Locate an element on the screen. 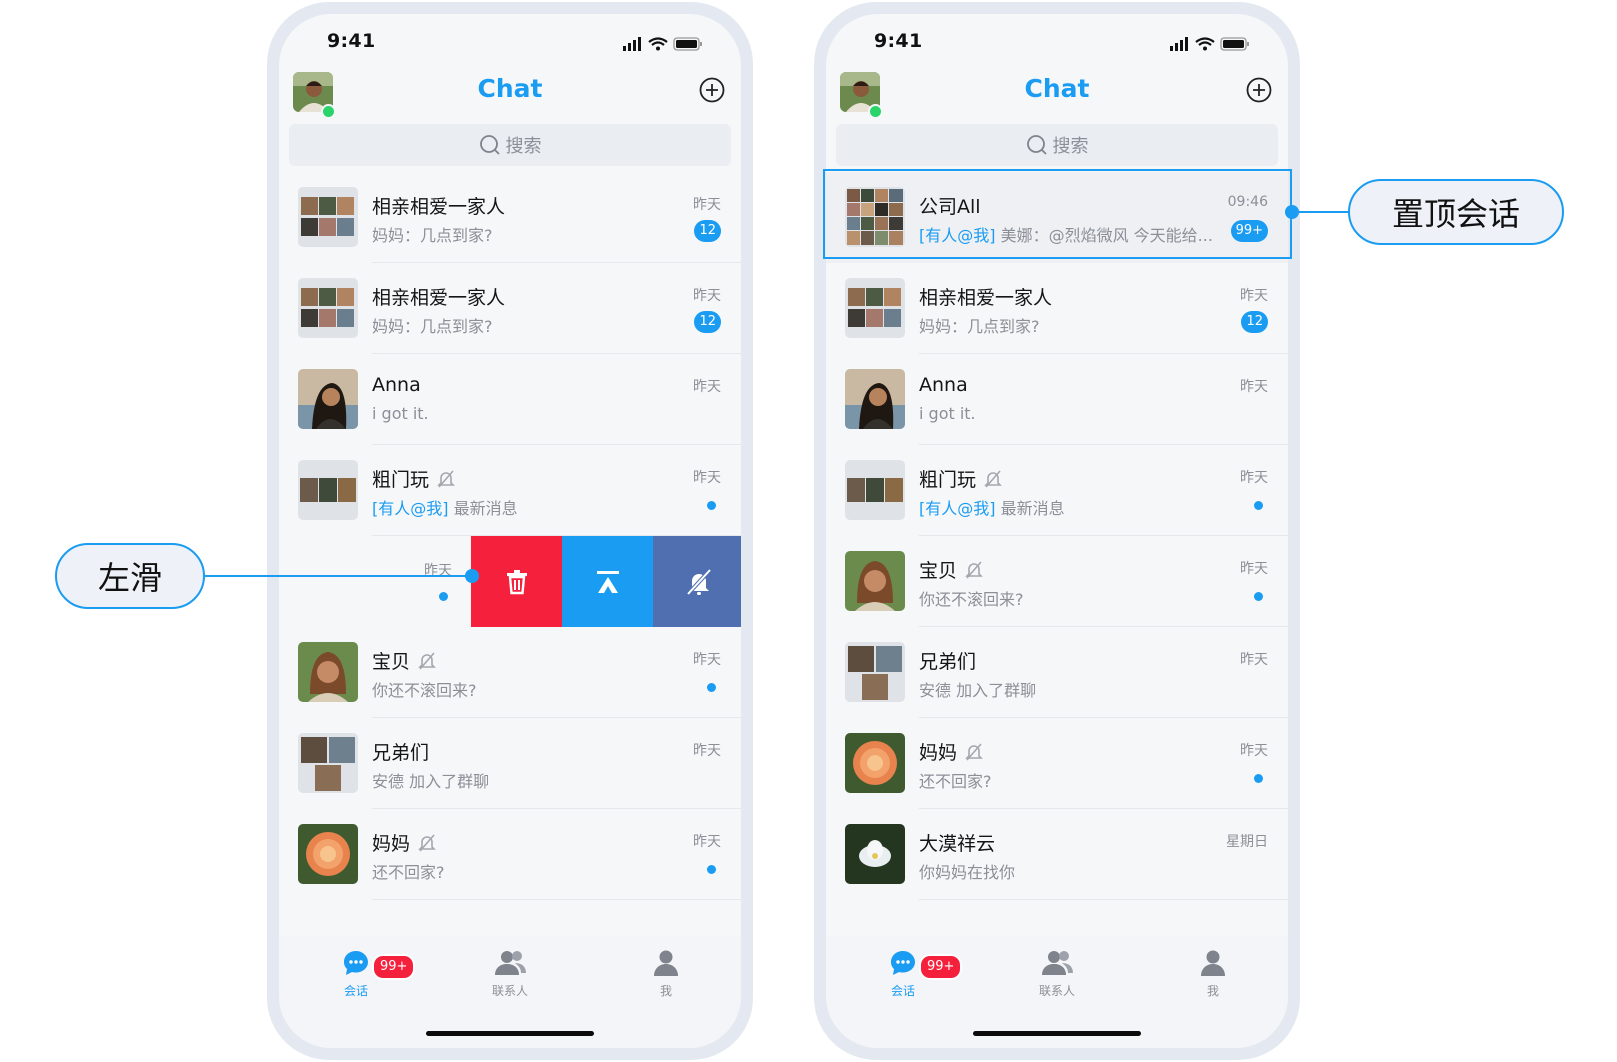  conversation-name: 大漠祥云 is located at coordinates (957, 844).